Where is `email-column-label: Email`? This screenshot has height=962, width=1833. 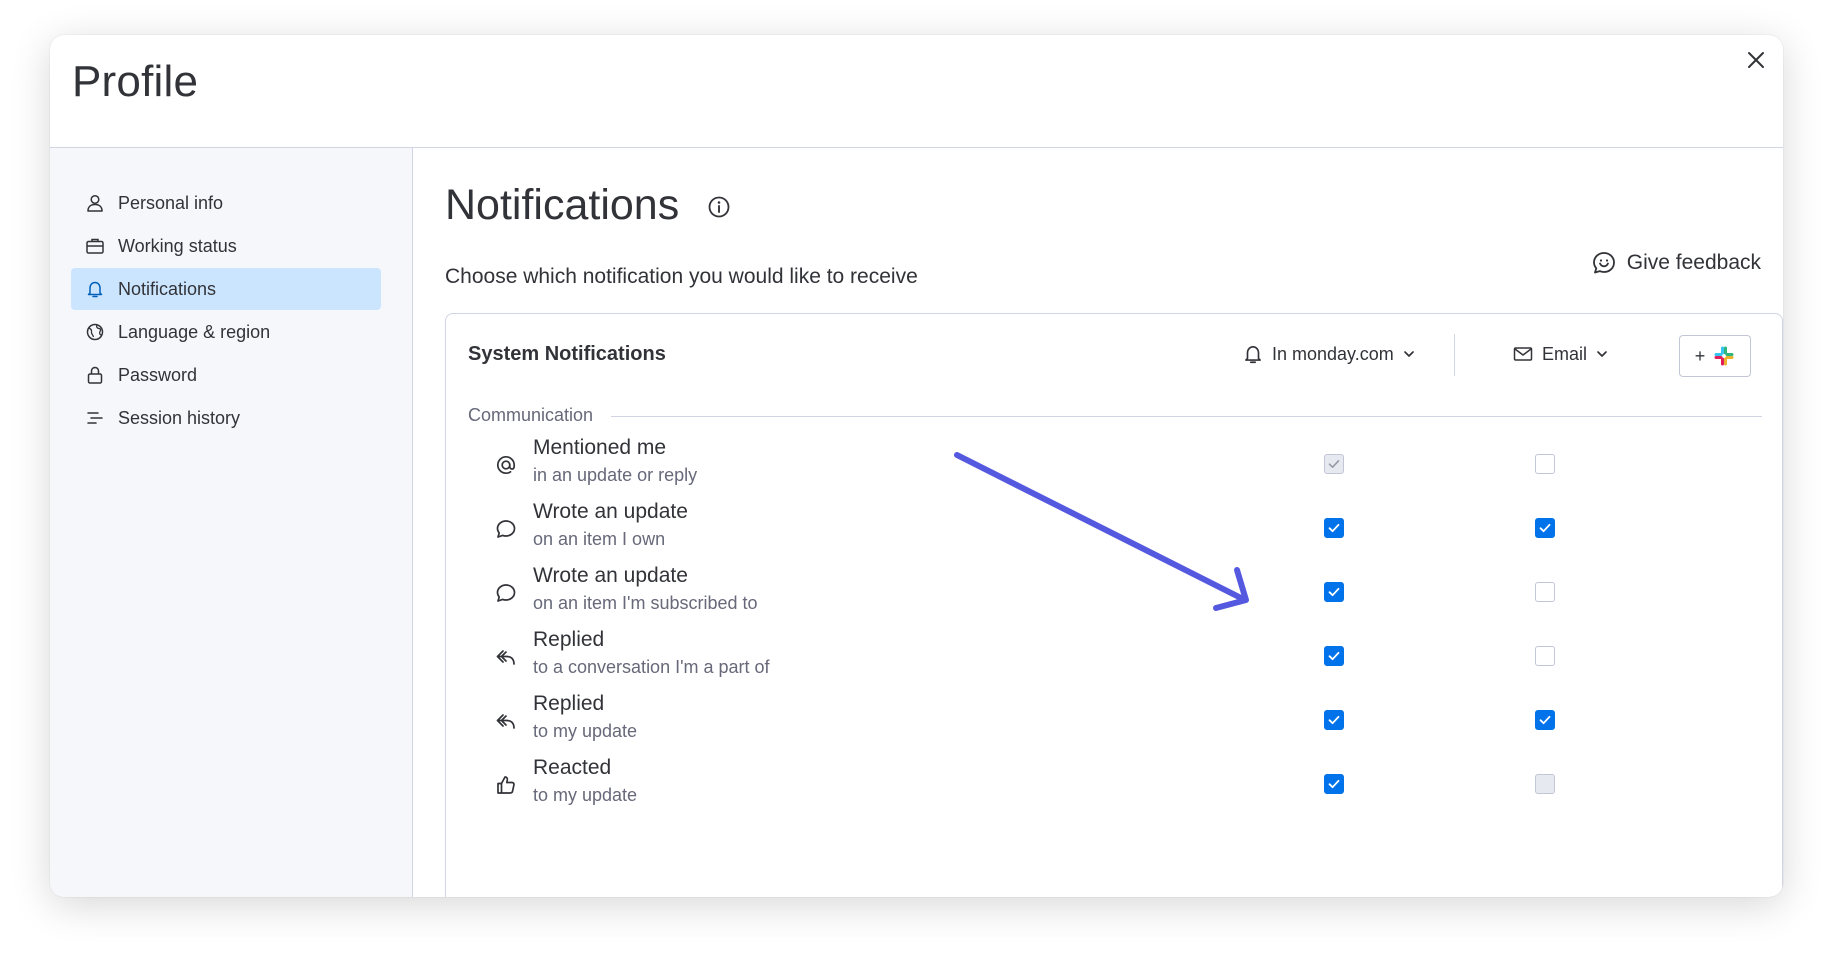
email-column-label: Email is located at coordinates (1565, 353).